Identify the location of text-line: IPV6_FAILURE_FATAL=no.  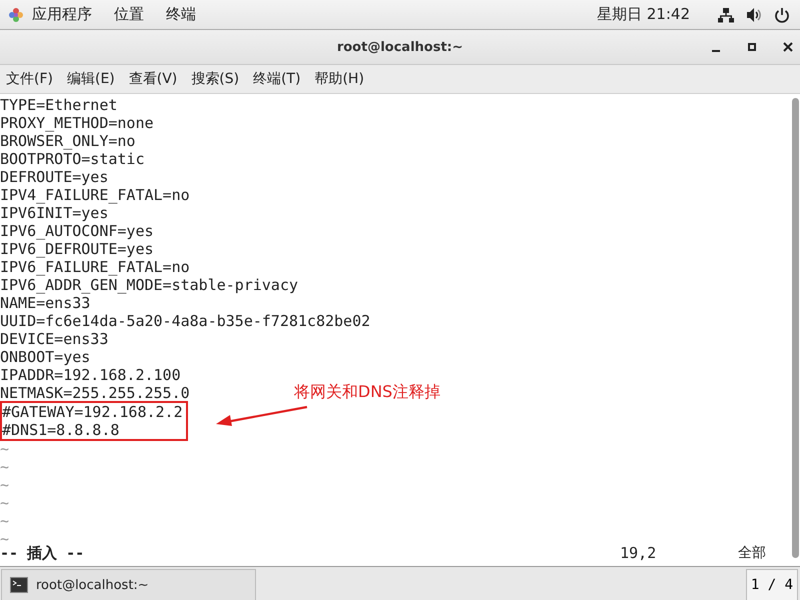
(95, 267).